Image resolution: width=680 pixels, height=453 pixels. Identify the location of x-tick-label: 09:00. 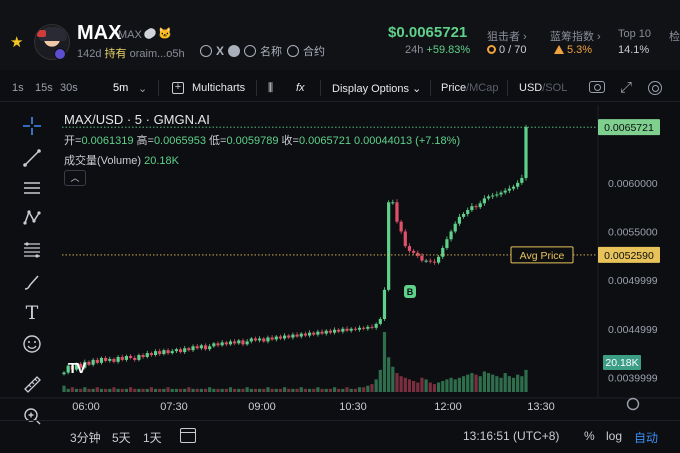
(262, 407).